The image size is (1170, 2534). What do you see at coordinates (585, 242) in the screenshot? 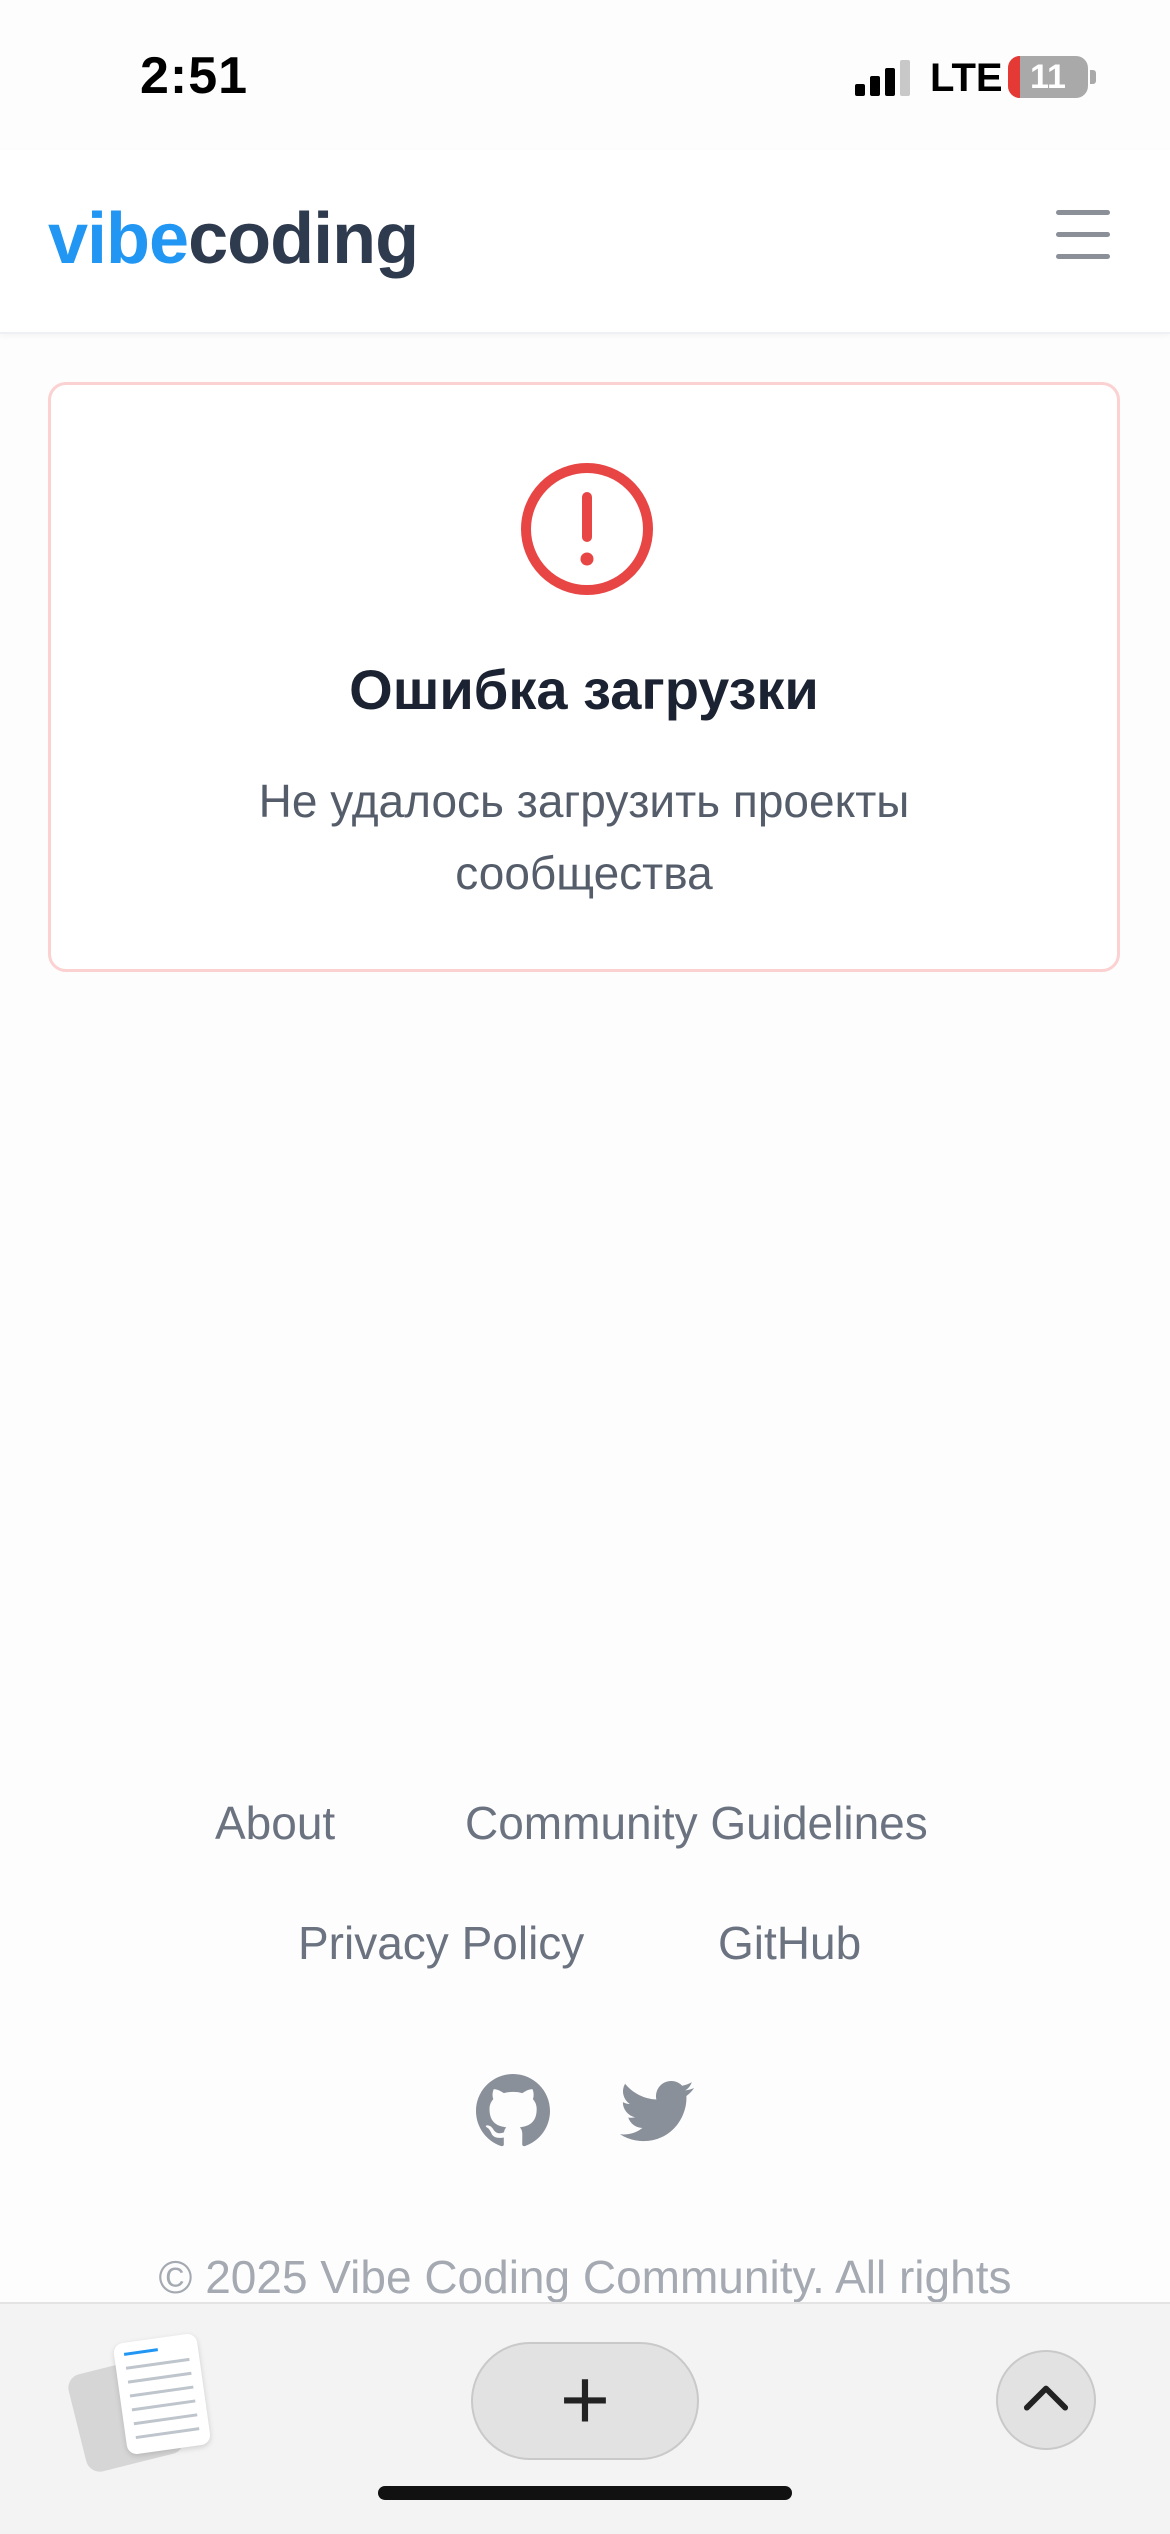
I see `app-header: vibecoding` at bounding box center [585, 242].